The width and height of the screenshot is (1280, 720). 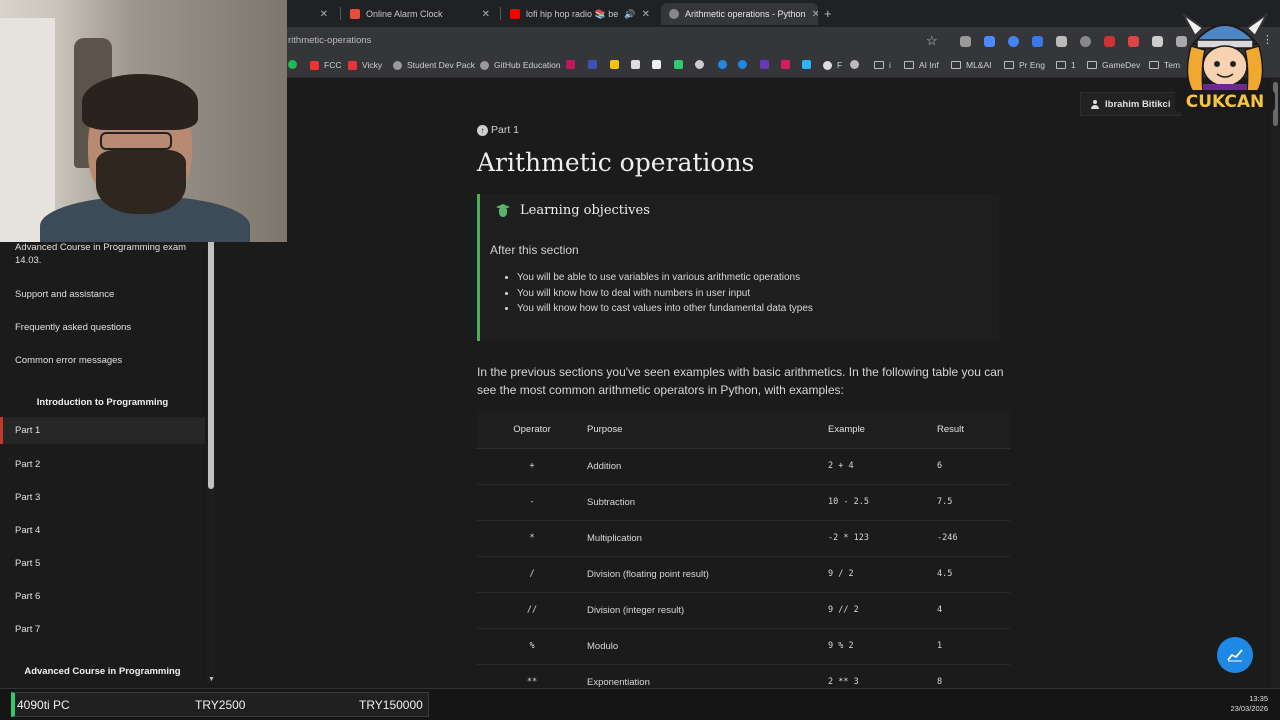 I want to click on sidebar-item-part-5: Part 5, so click(x=102, y=563).